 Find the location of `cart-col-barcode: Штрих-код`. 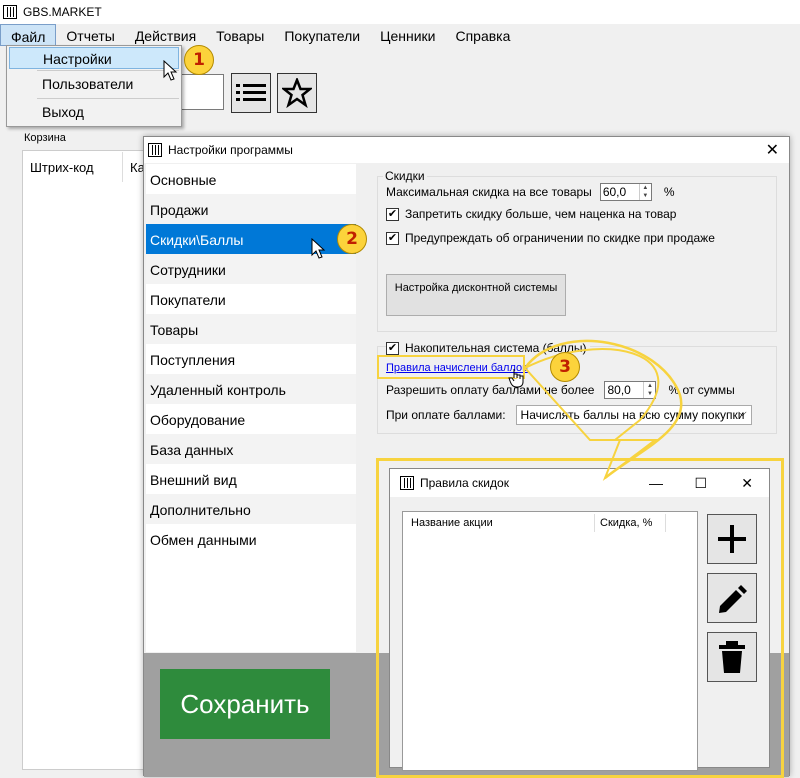

cart-col-barcode: Штрих-код is located at coordinates (62, 167).